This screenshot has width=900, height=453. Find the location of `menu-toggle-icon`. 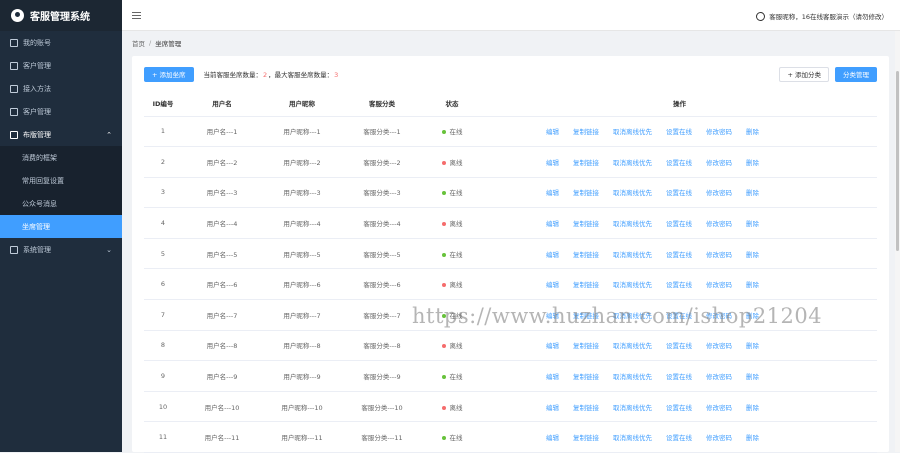

menu-toggle-icon is located at coordinates (136, 15).